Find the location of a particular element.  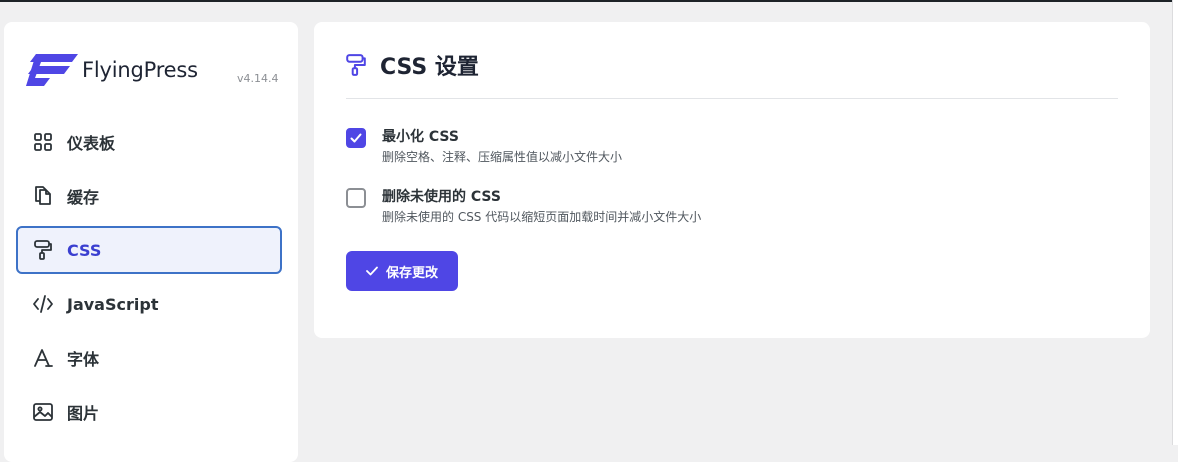

minify-css-checkbox is located at coordinates (356, 138).